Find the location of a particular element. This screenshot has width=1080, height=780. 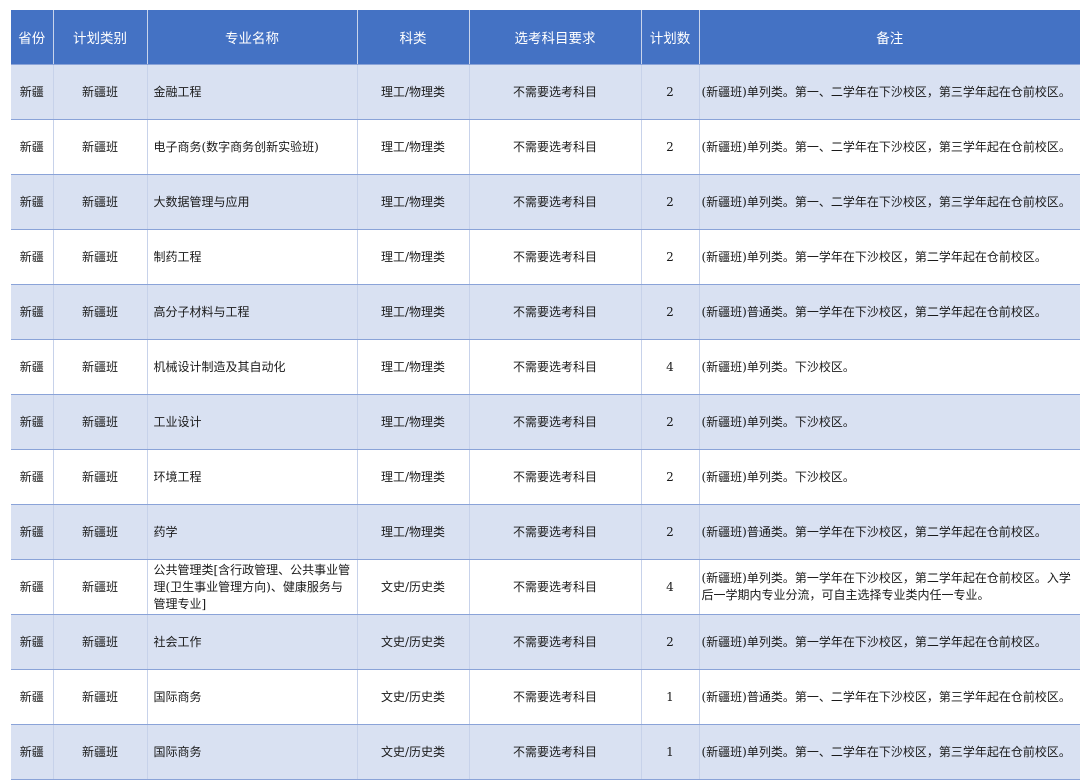

header-major: 专业名称 is located at coordinates (252, 37).